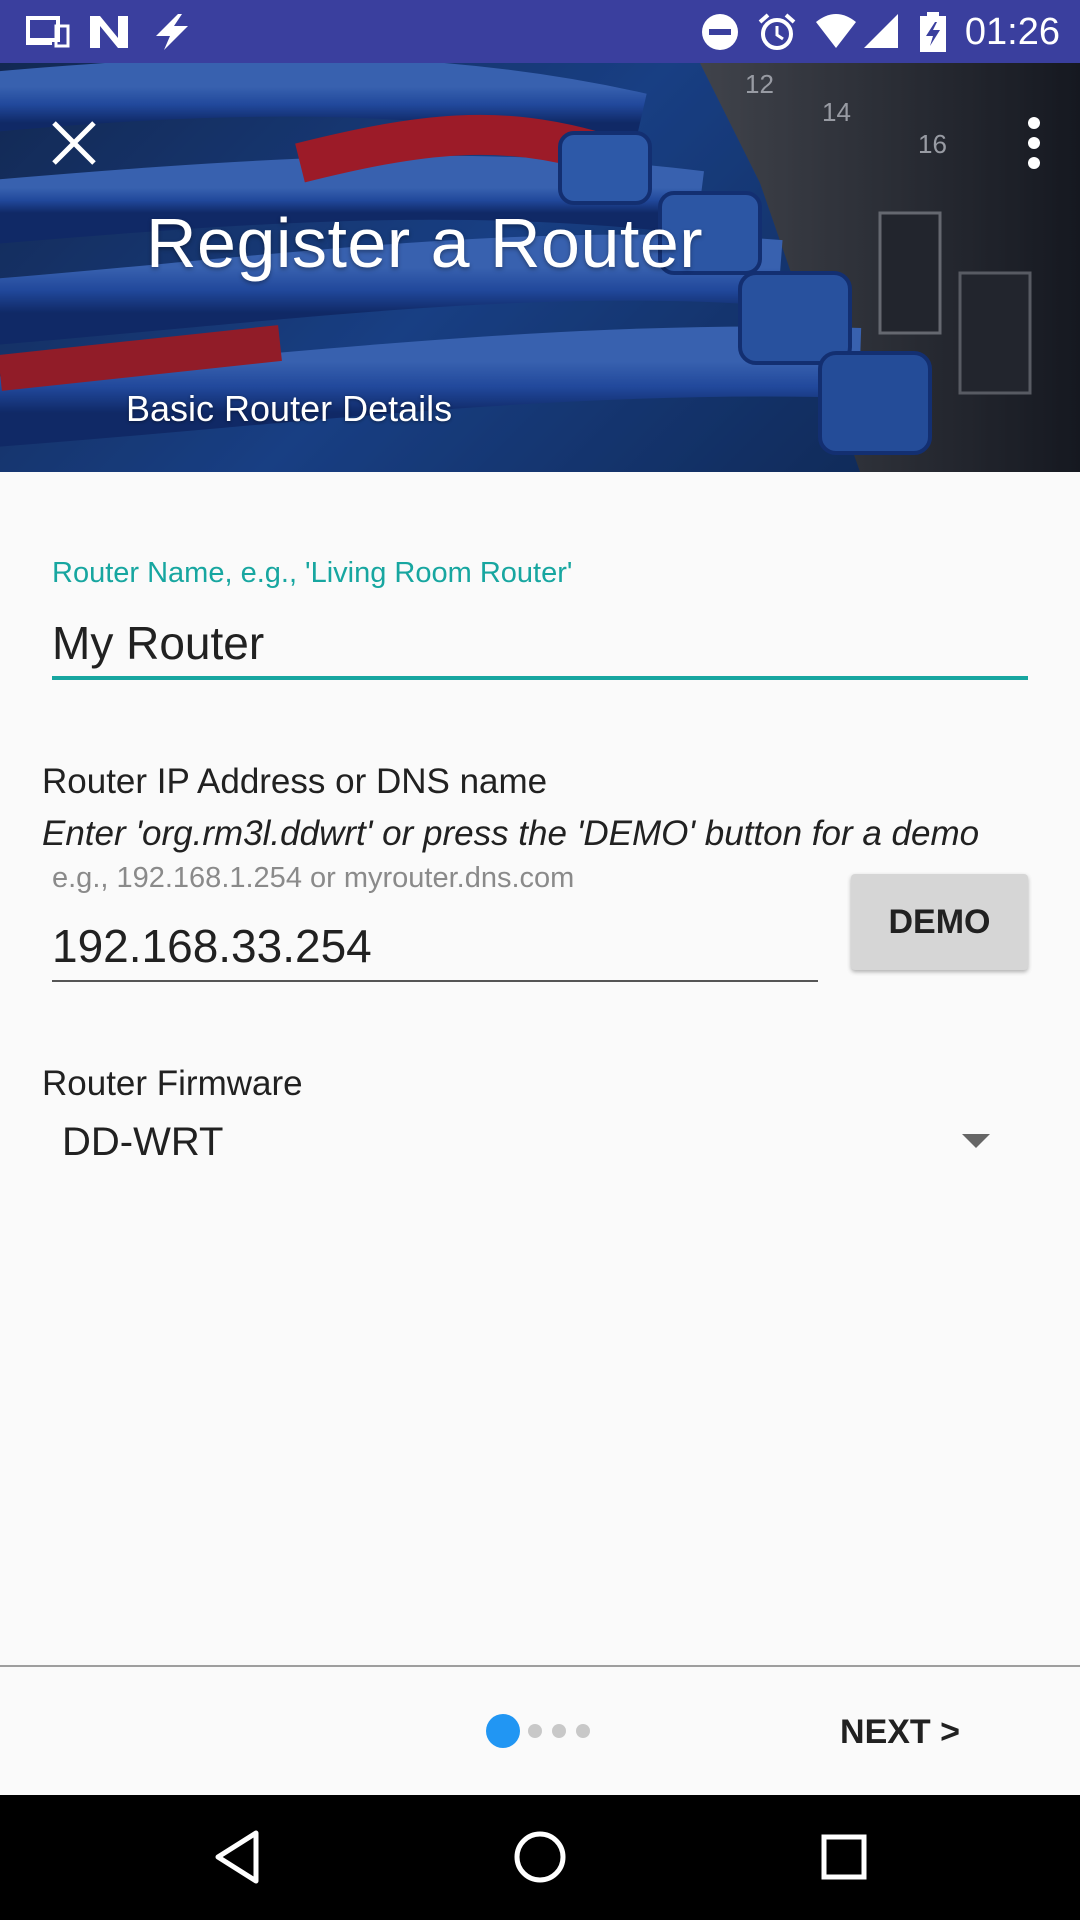 The height and width of the screenshot is (1920, 1080). What do you see at coordinates (540, 645) in the screenshot?
I see `router-name-input` at bounding box center [540, 645].